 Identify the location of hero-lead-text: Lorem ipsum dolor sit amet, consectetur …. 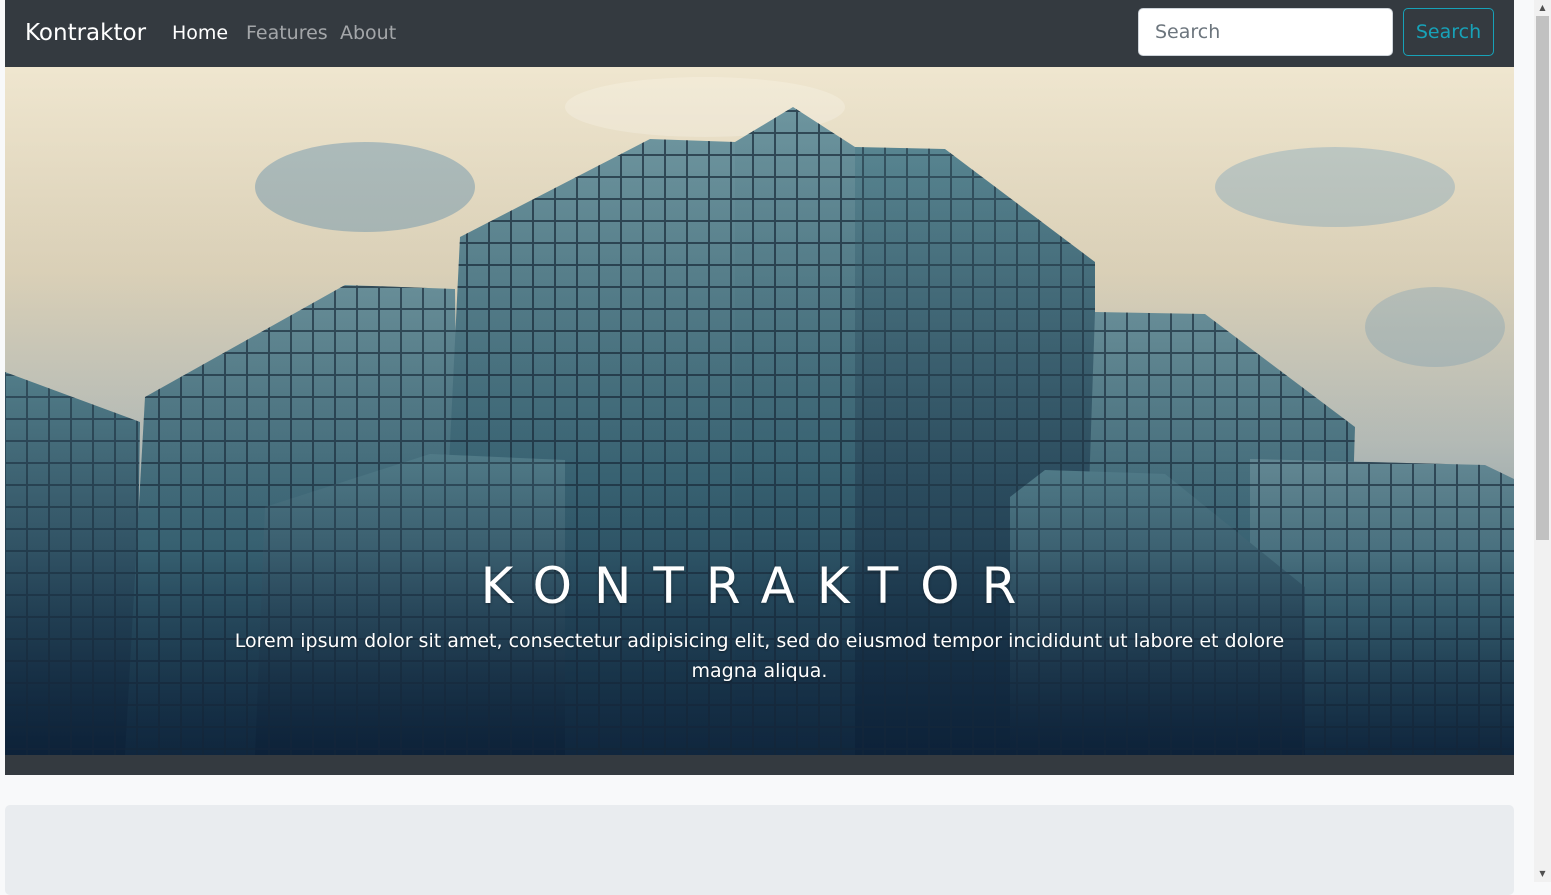
(759, 656).